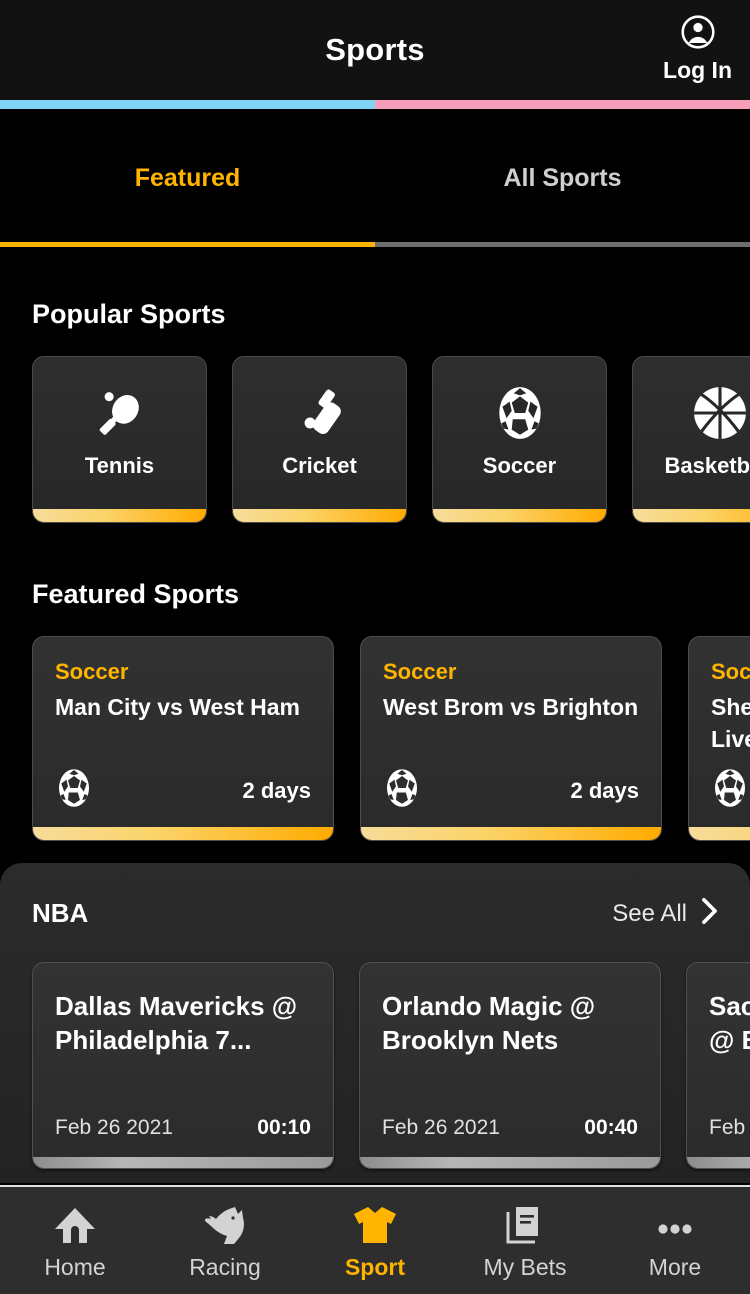  I want to click on nav-item-sport: Sport, so click(375, 1240).